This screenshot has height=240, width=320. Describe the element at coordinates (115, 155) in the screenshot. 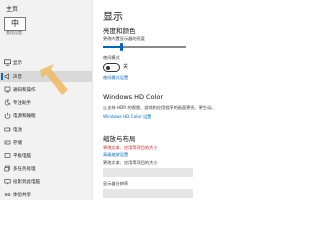

I see `advanced-scaling-link: 高级缩放设置` at that location.